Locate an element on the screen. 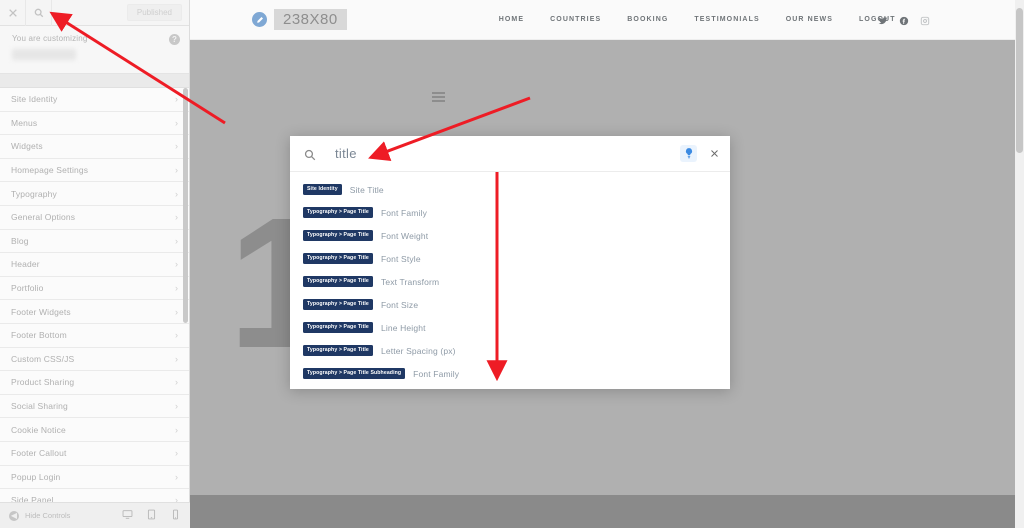 Image resolution: width=1024 pixels, height=528 pixels. sidebar-item-product-sharing: Product Sharing › is located at coordinates (94, 383).